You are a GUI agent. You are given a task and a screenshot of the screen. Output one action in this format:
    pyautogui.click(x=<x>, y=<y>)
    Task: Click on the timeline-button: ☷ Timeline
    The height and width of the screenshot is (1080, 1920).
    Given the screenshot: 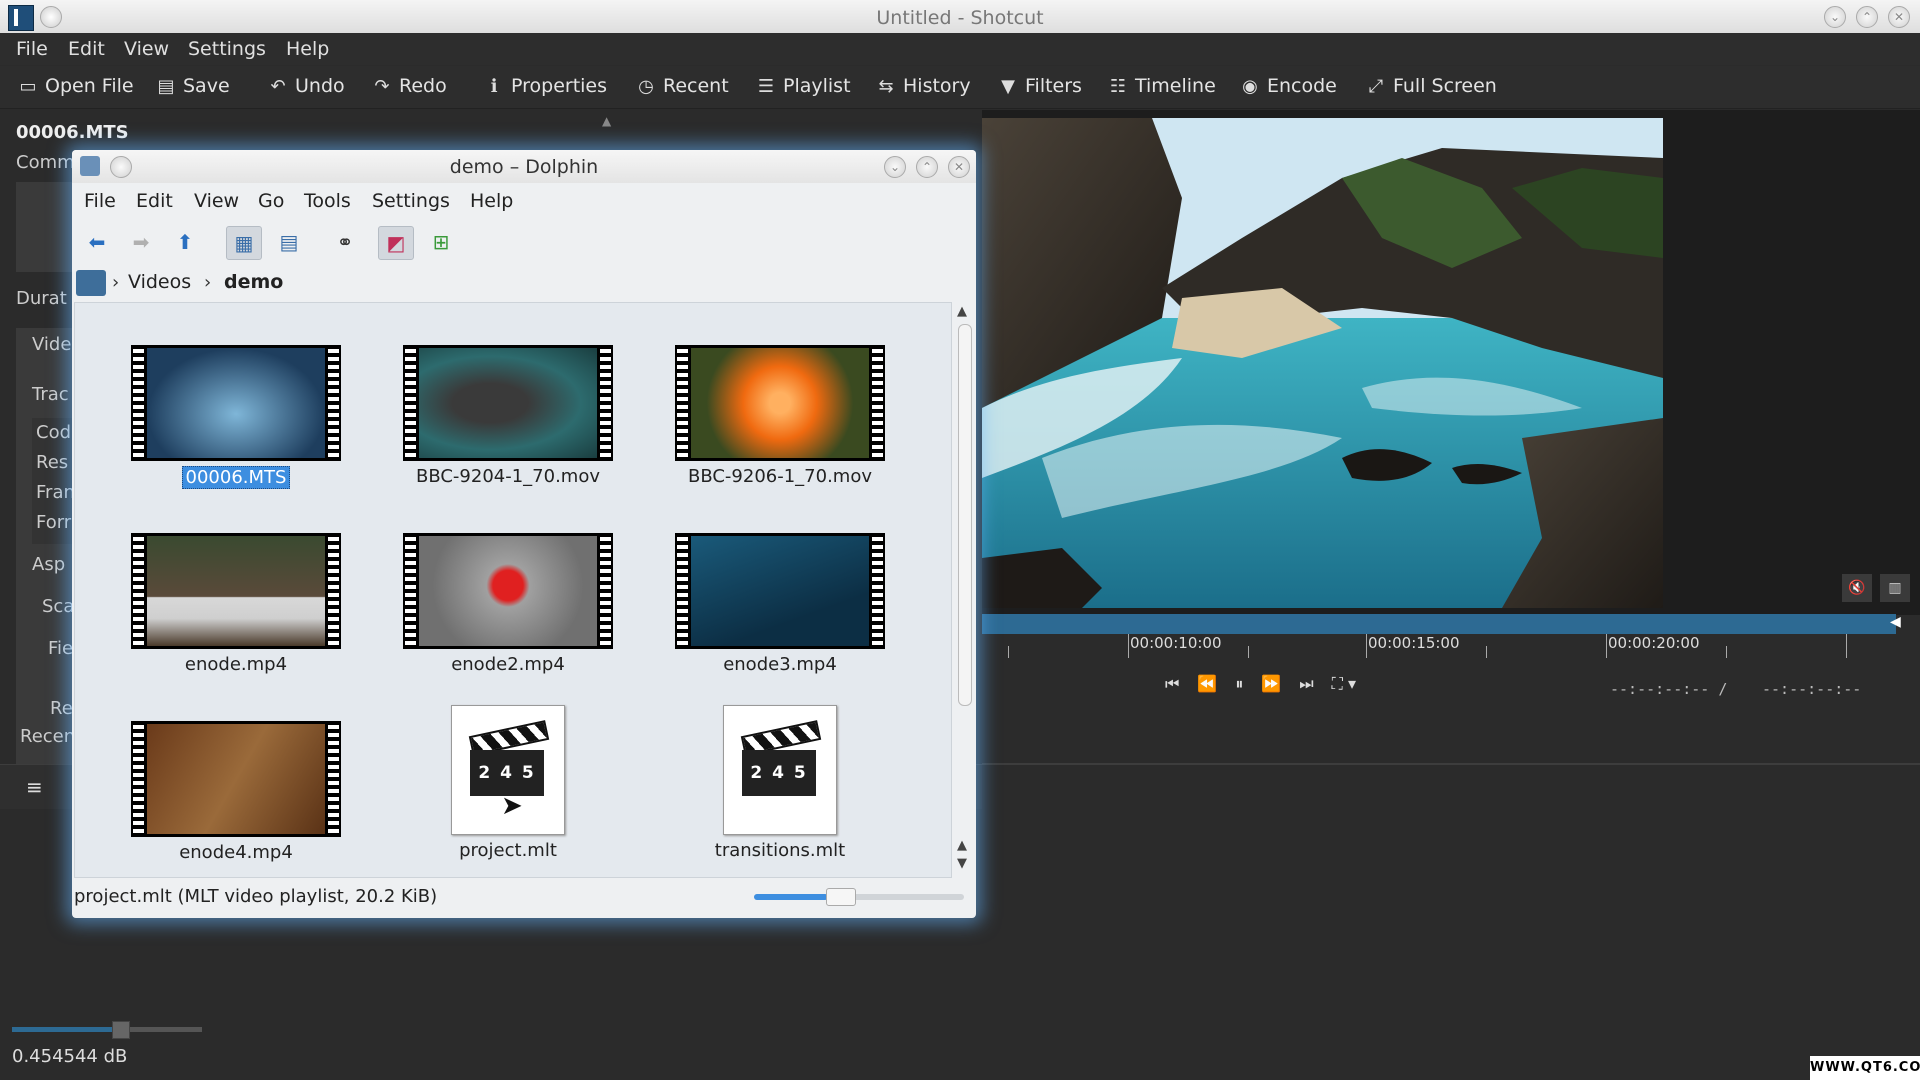 What is the action you would take?
    pyautogui.click(x=1162, y=86)
    